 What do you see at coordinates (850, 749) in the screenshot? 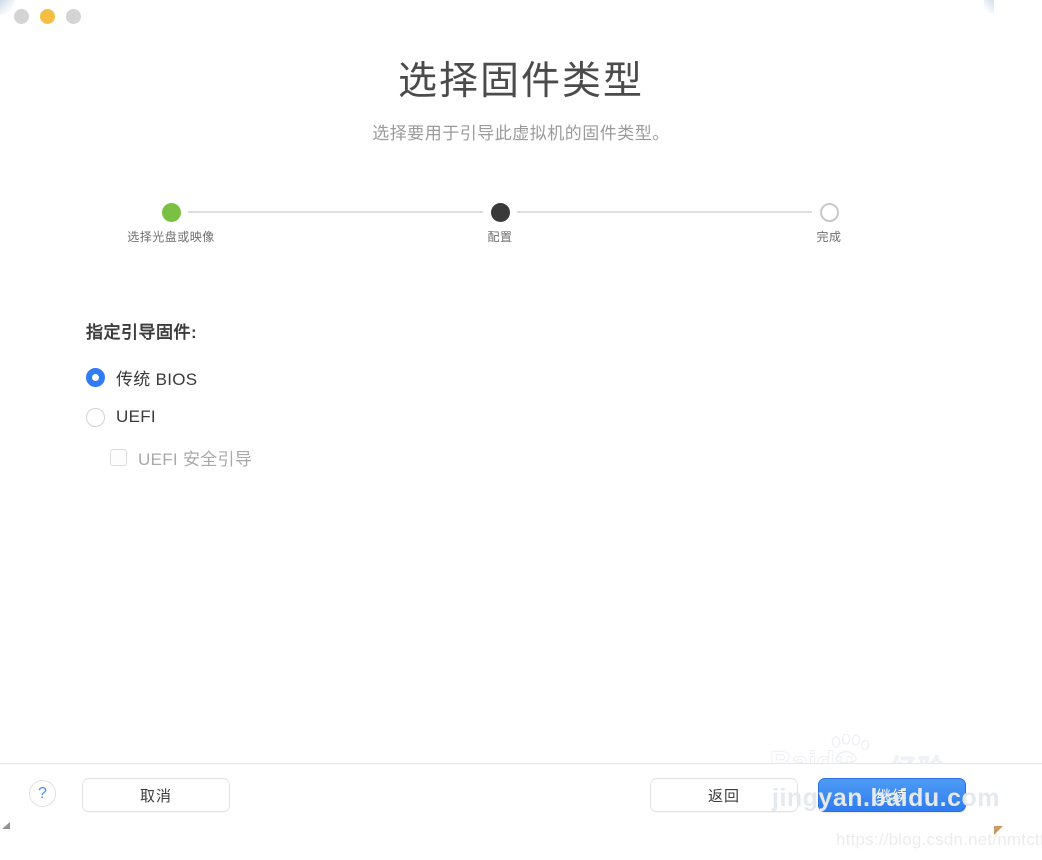
I see `baidu-paw-icon` at bounding box center [850, 749].